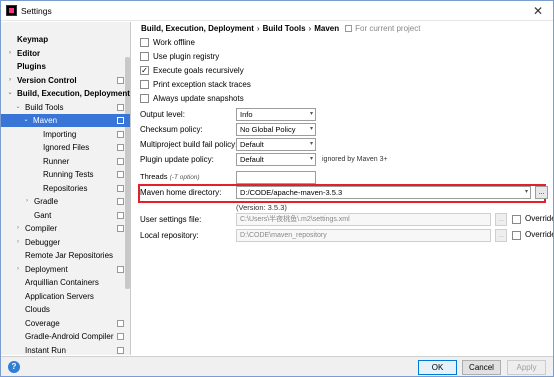  Describe the element at coordinates (62, 282) in the screenshot. I see `sidebar-item-label: Arquillian Containers` at that location.